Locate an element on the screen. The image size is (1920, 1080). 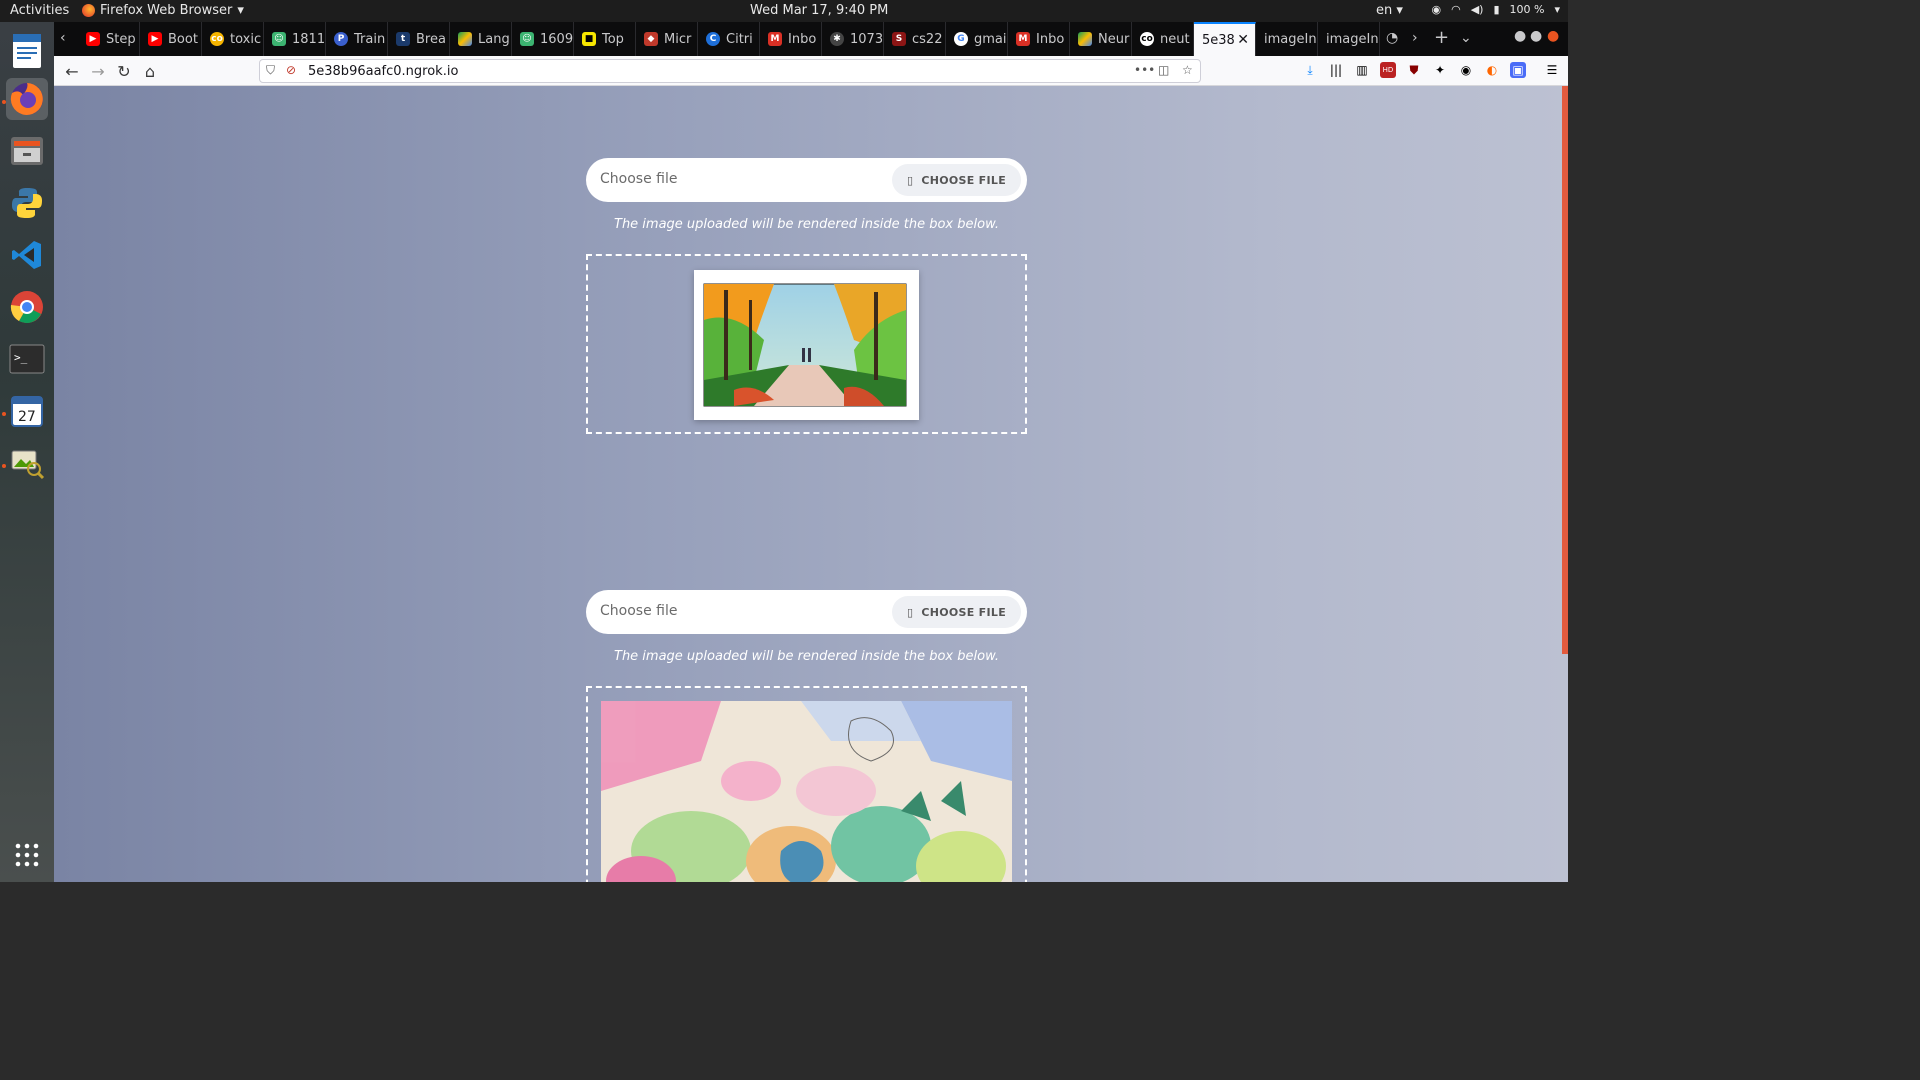
paperswithcode-icon: ☺ is located at coordinates (279, 39).